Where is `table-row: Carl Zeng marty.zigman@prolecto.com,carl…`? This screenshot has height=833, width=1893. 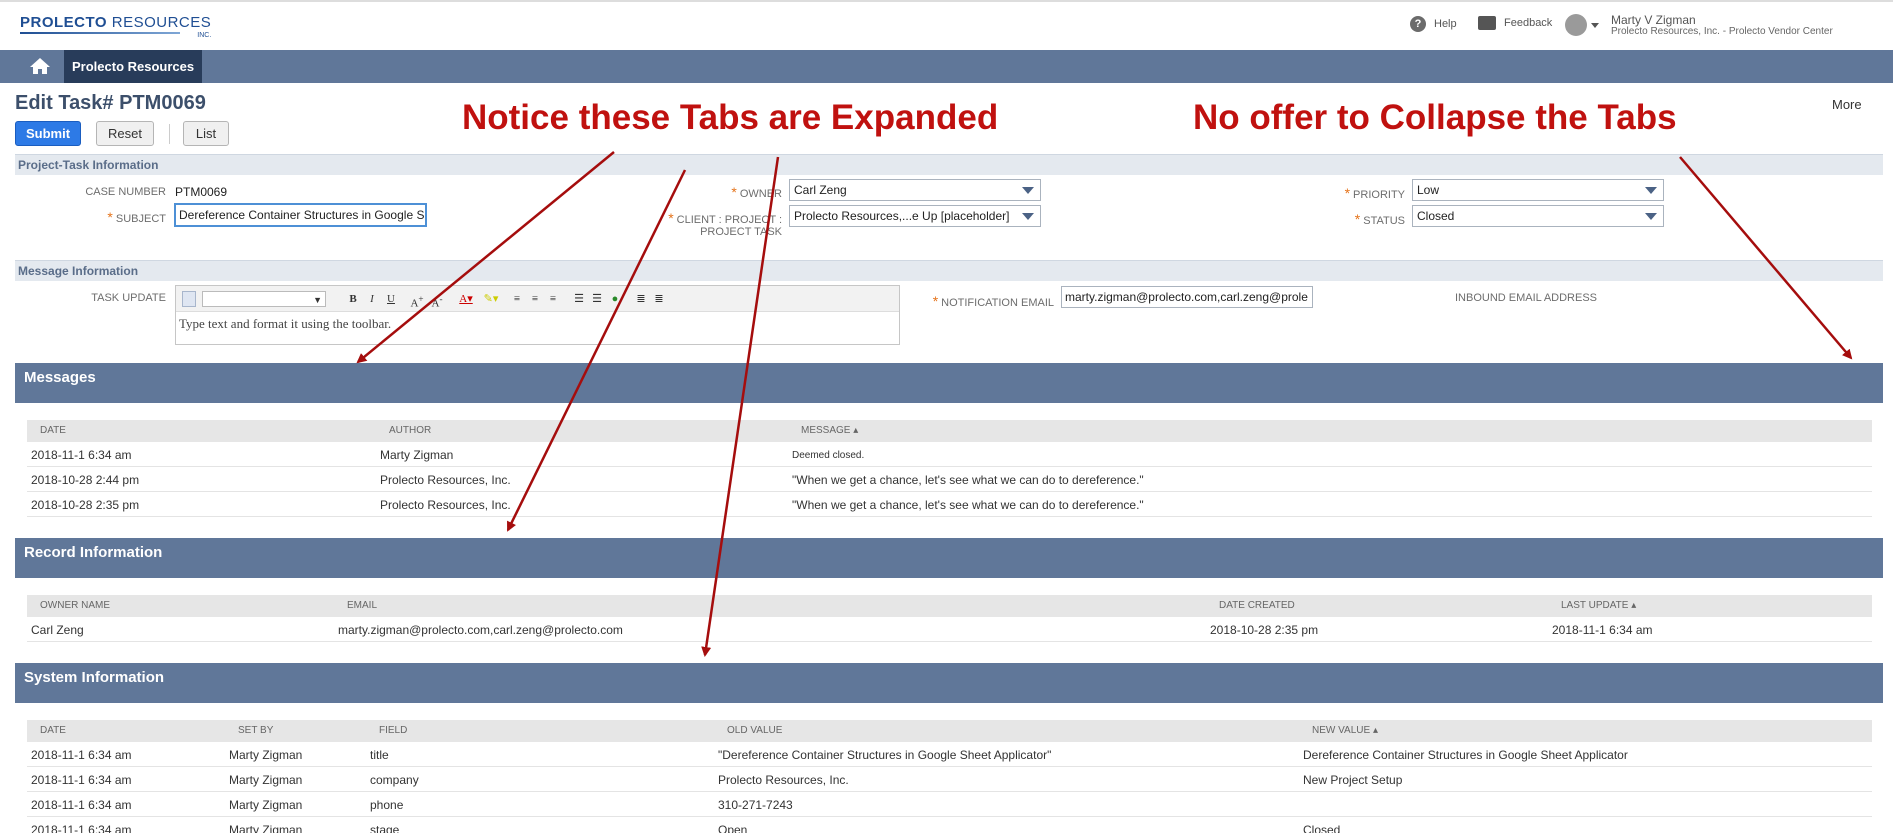
table-row: Carl Zeng marty.zigman@prolecto.com,carl… is located at coordinates (949, 629).